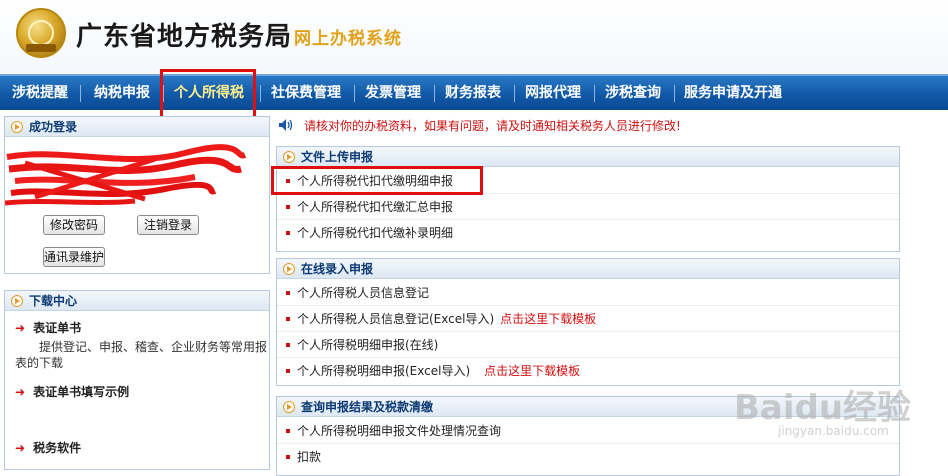 This screenshot has width=948, height=476. I want to click on nav-item-tax-filing: 纳税申报, so click(122, 93).